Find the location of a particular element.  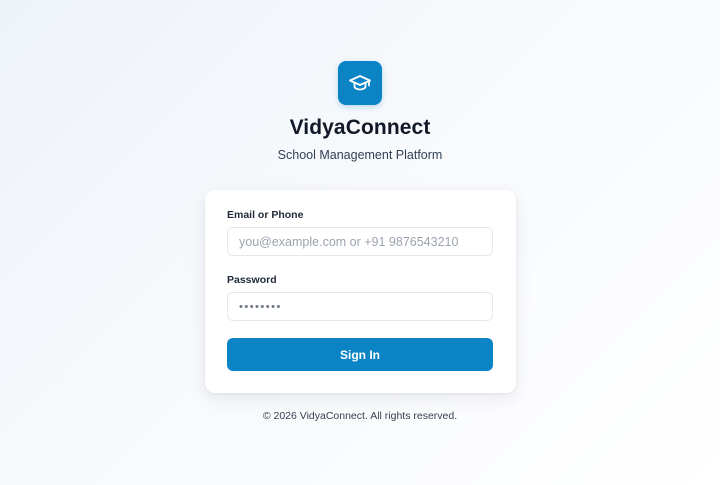

sign-in-button: Sign In is located at coordinates (360, 354).